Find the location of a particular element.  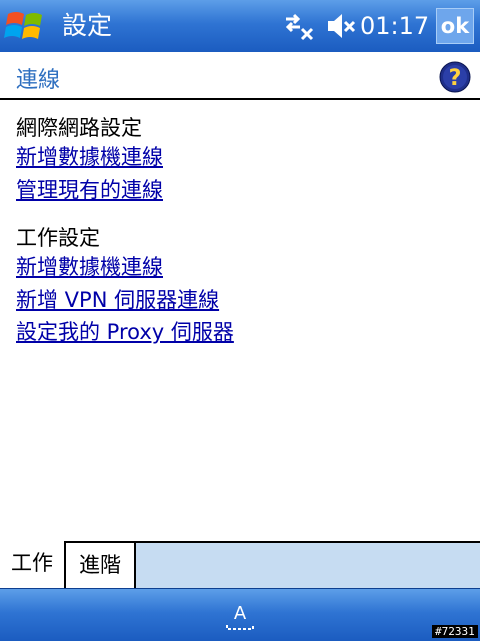

clock: 01:17 is located at coordinates (394, 26).